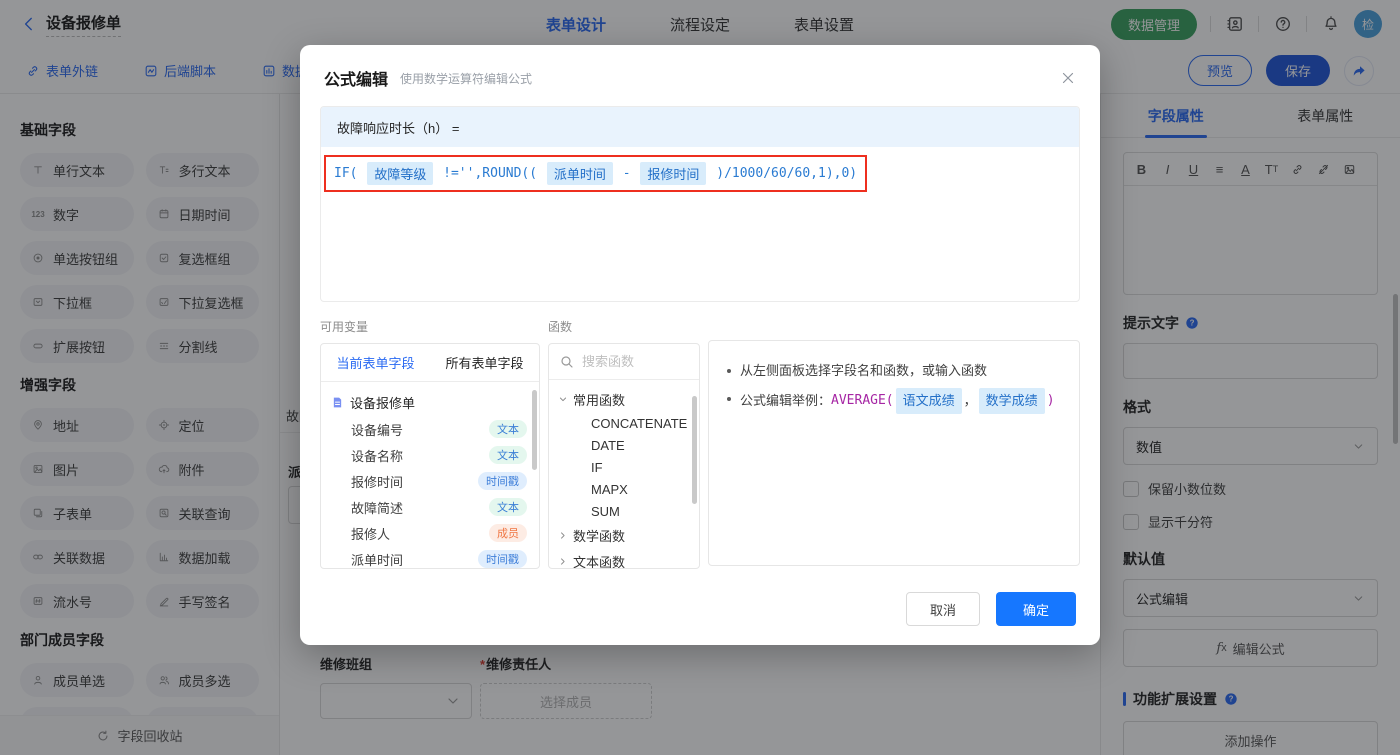 The height and width of the screenshot is (755, 1400). Describe the element at coordinates (626, 173) in the screenshot. I see `formula-segment: -` at that location.